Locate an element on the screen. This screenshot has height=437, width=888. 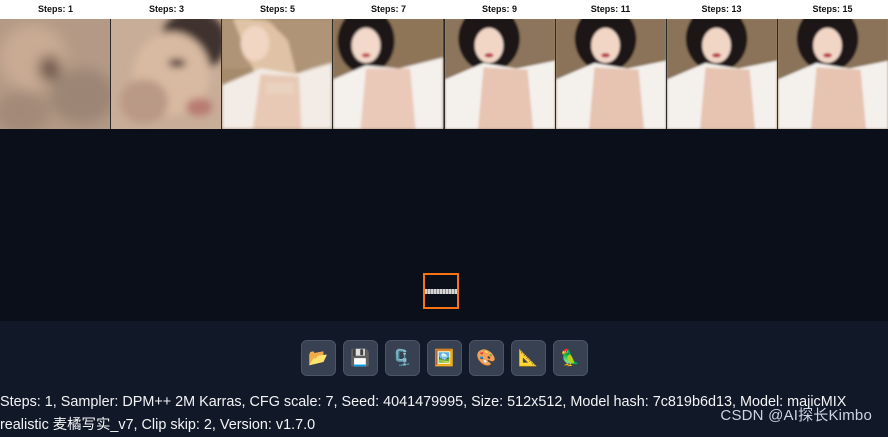
triangle-ruler-icon: 📐 is located at coordinates (528, 358).